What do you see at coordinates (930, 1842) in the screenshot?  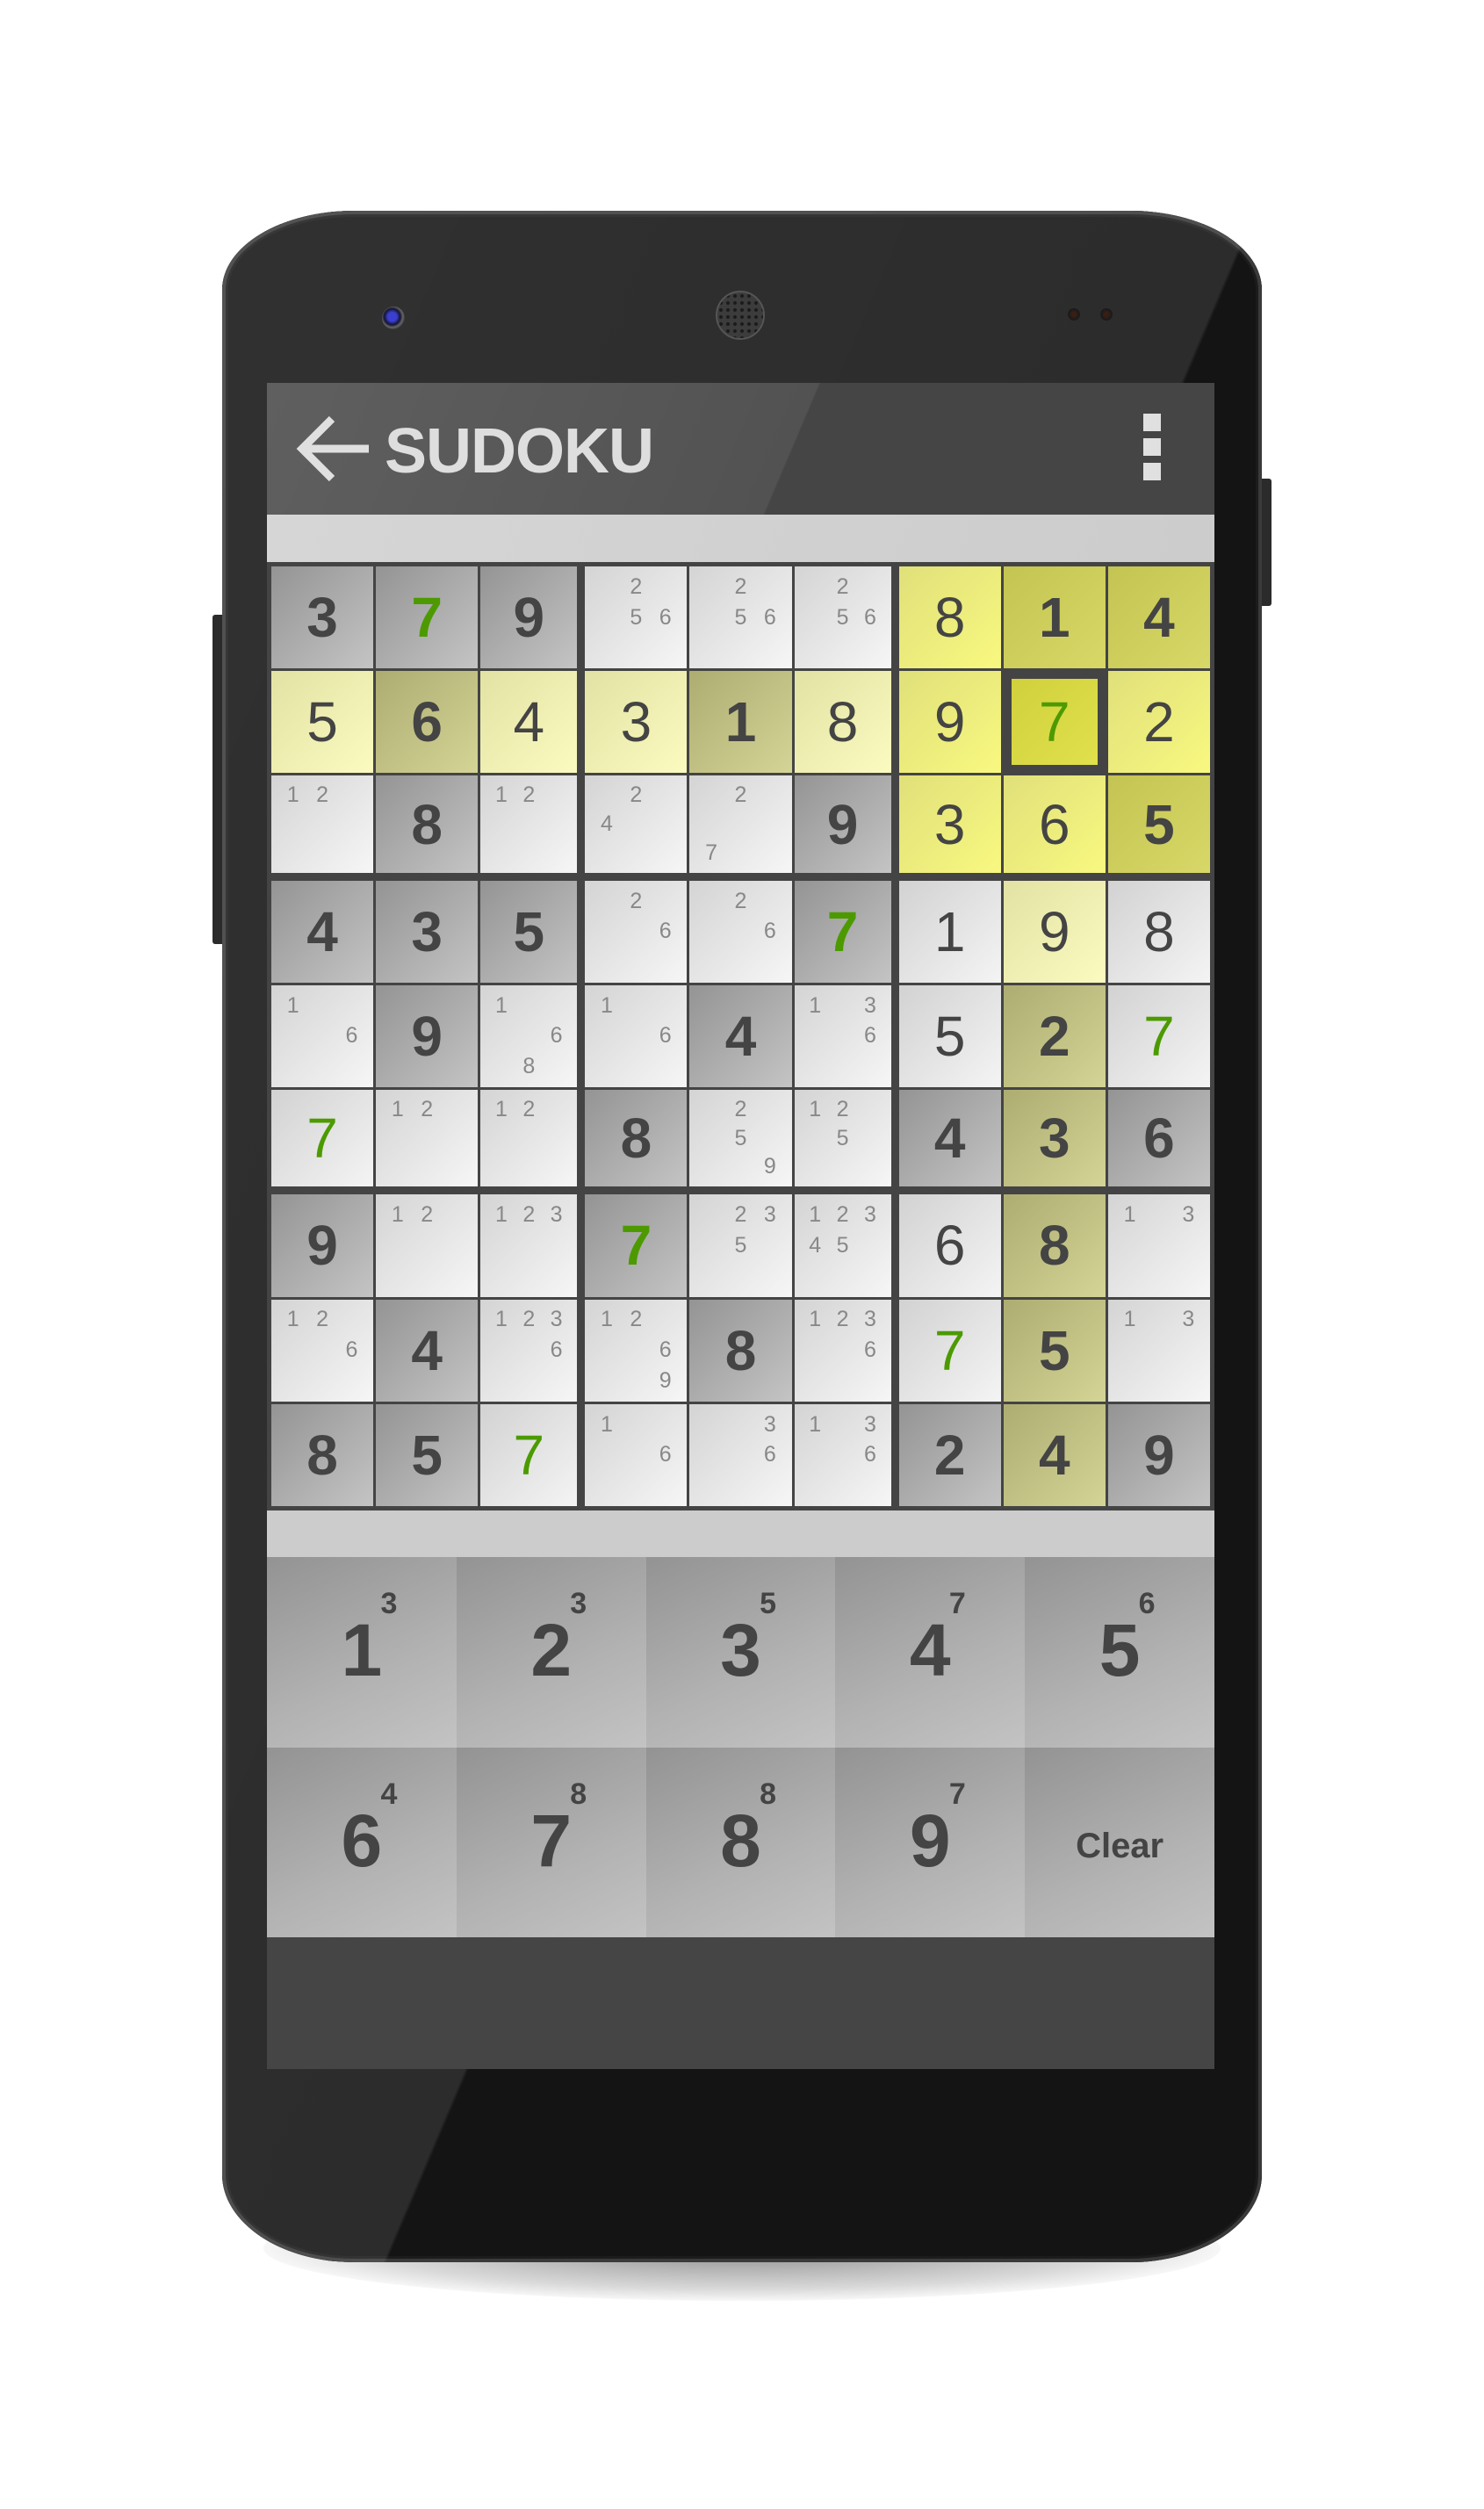 I see `key-9: 97` at bounding box center [930, 1842].